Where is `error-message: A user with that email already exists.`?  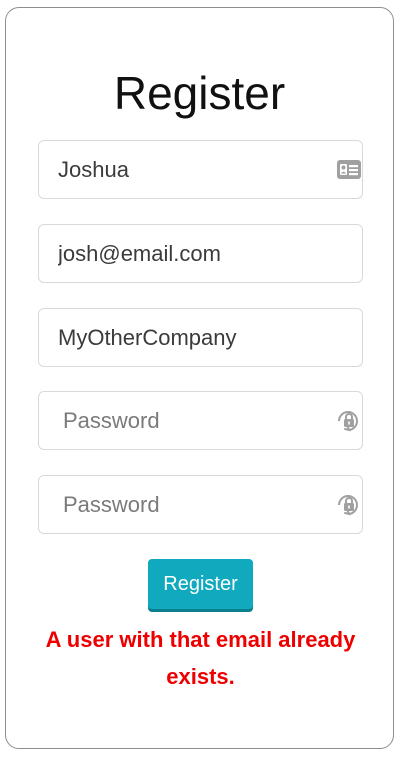 error-message: A user with that email already exists. is located at coordinates (200, 658).